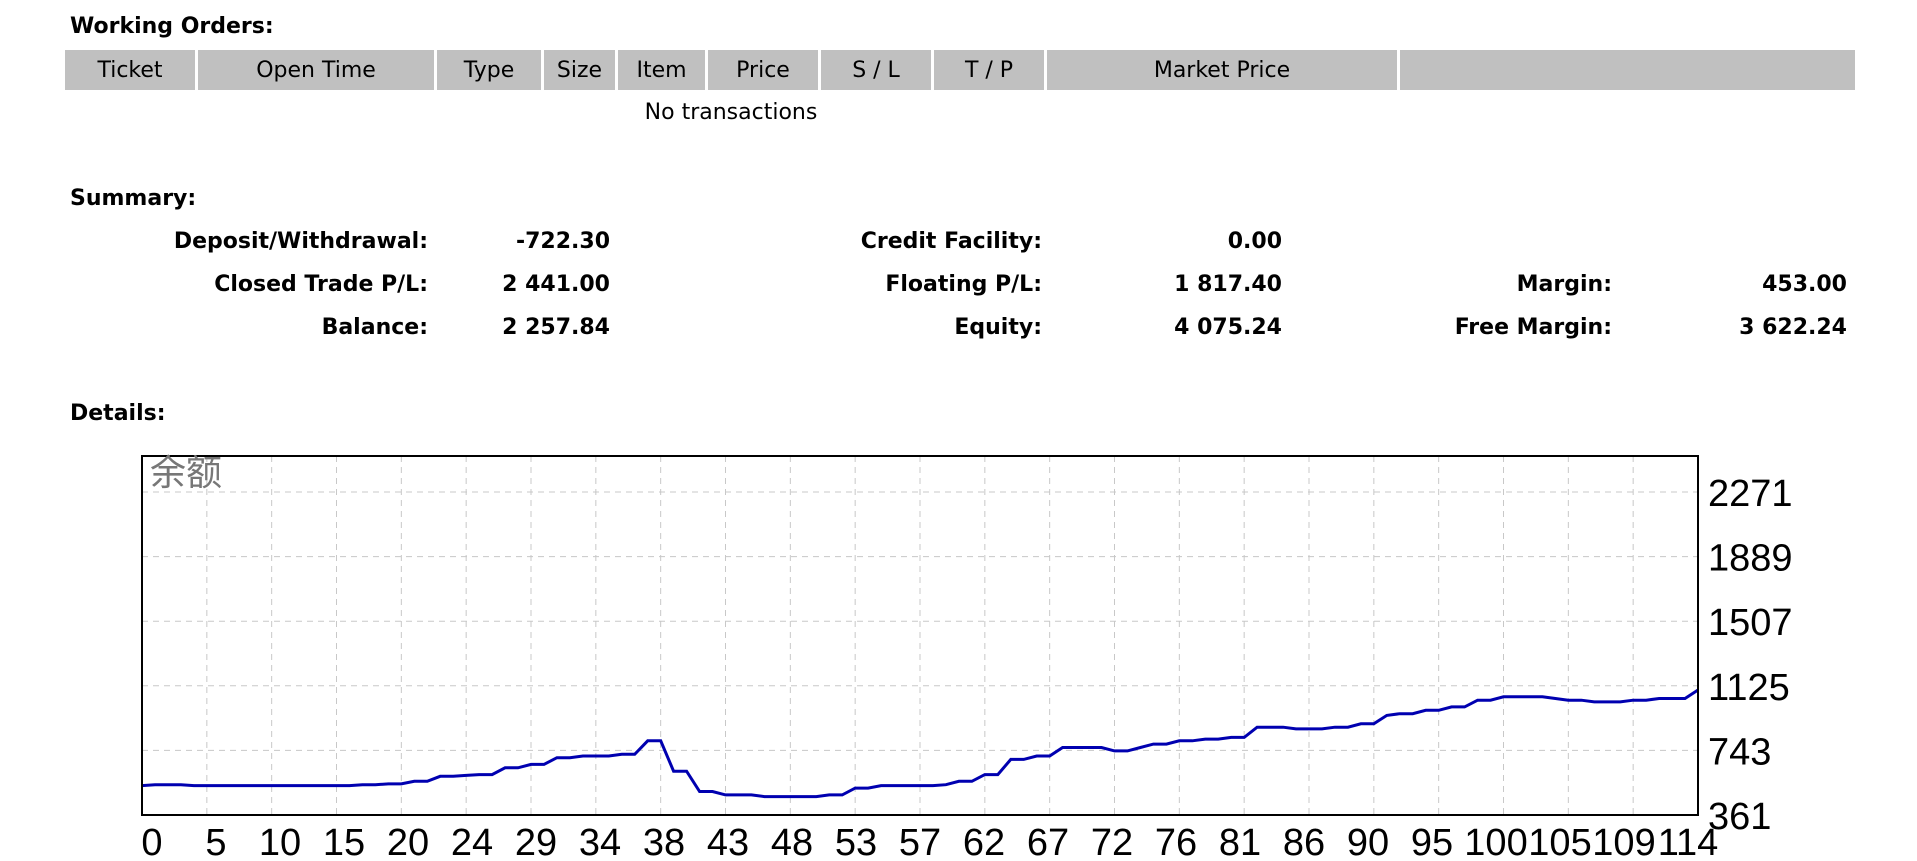  I want to click on x-tick-label: 100, so click(1495, 841).